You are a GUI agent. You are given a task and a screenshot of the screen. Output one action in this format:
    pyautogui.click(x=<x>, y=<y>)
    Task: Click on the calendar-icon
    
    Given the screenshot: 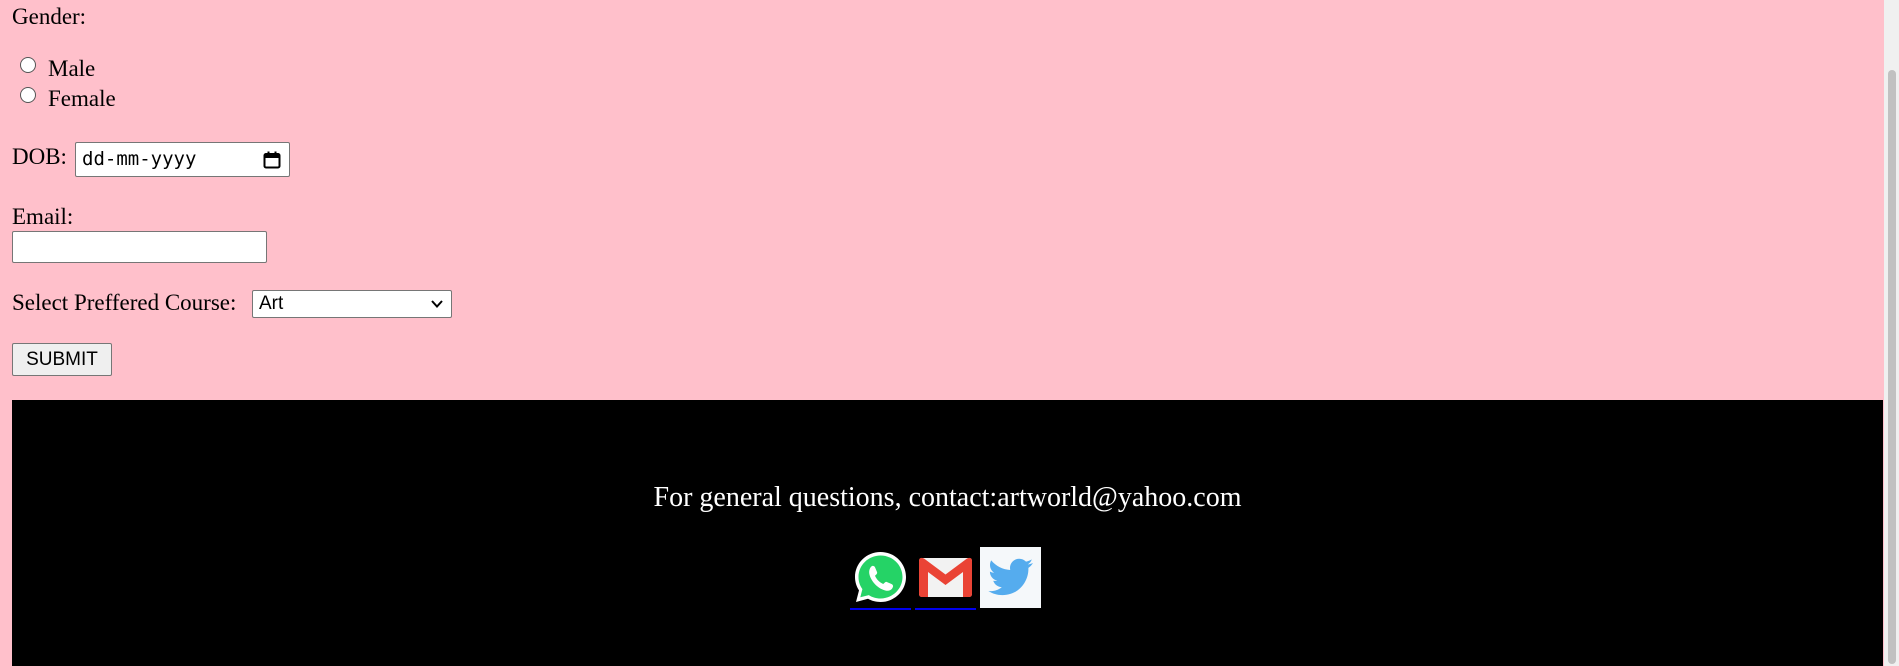 What is the action you would take?
    pyautogui.click(x=272, y=160)
    